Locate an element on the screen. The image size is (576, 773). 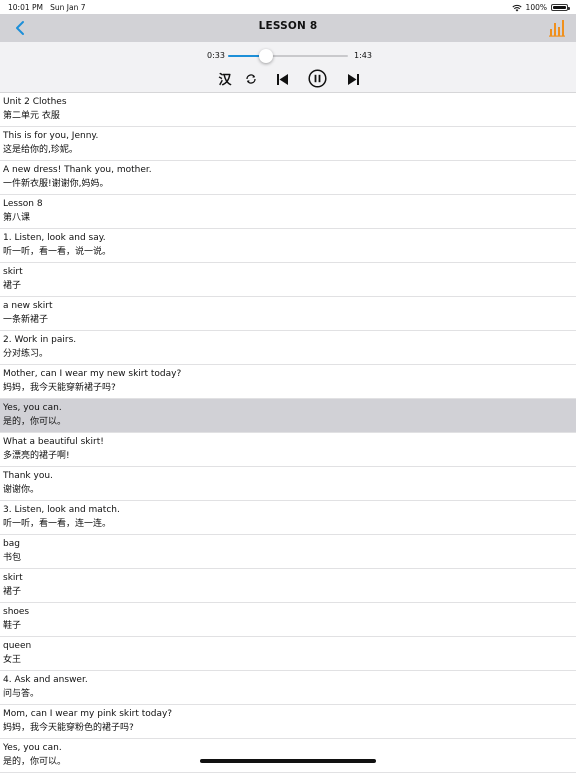
page-title: LESSON 8 is located at coordinates (288, 26).